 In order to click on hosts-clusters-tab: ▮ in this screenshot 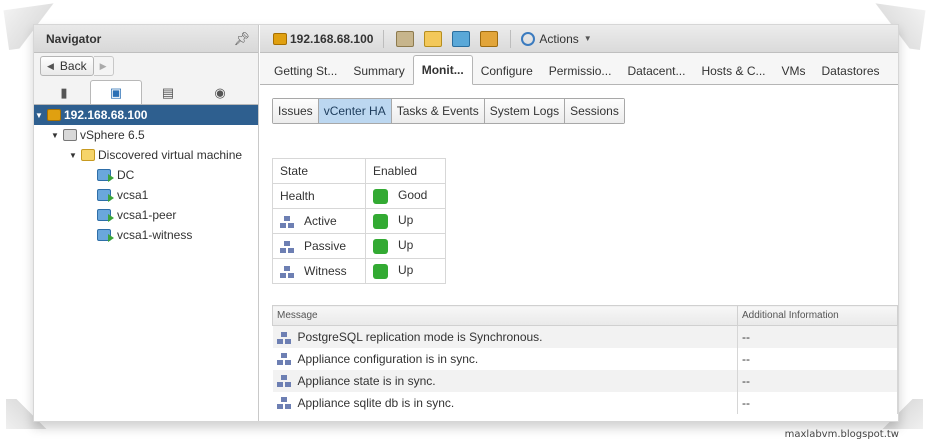, I will do `click(64, 93)`.